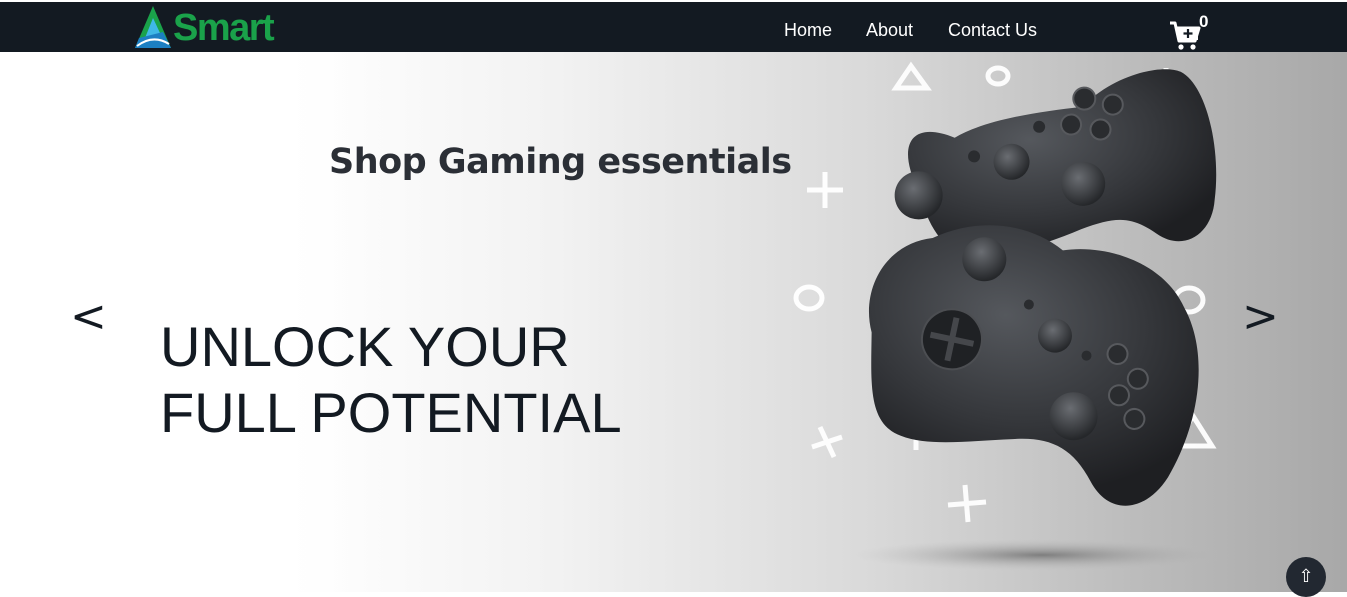  Describe the element at coordinates (673, 27) in the screenshot. I see `navbar: Smart Home About Contact Us 0` at that location.